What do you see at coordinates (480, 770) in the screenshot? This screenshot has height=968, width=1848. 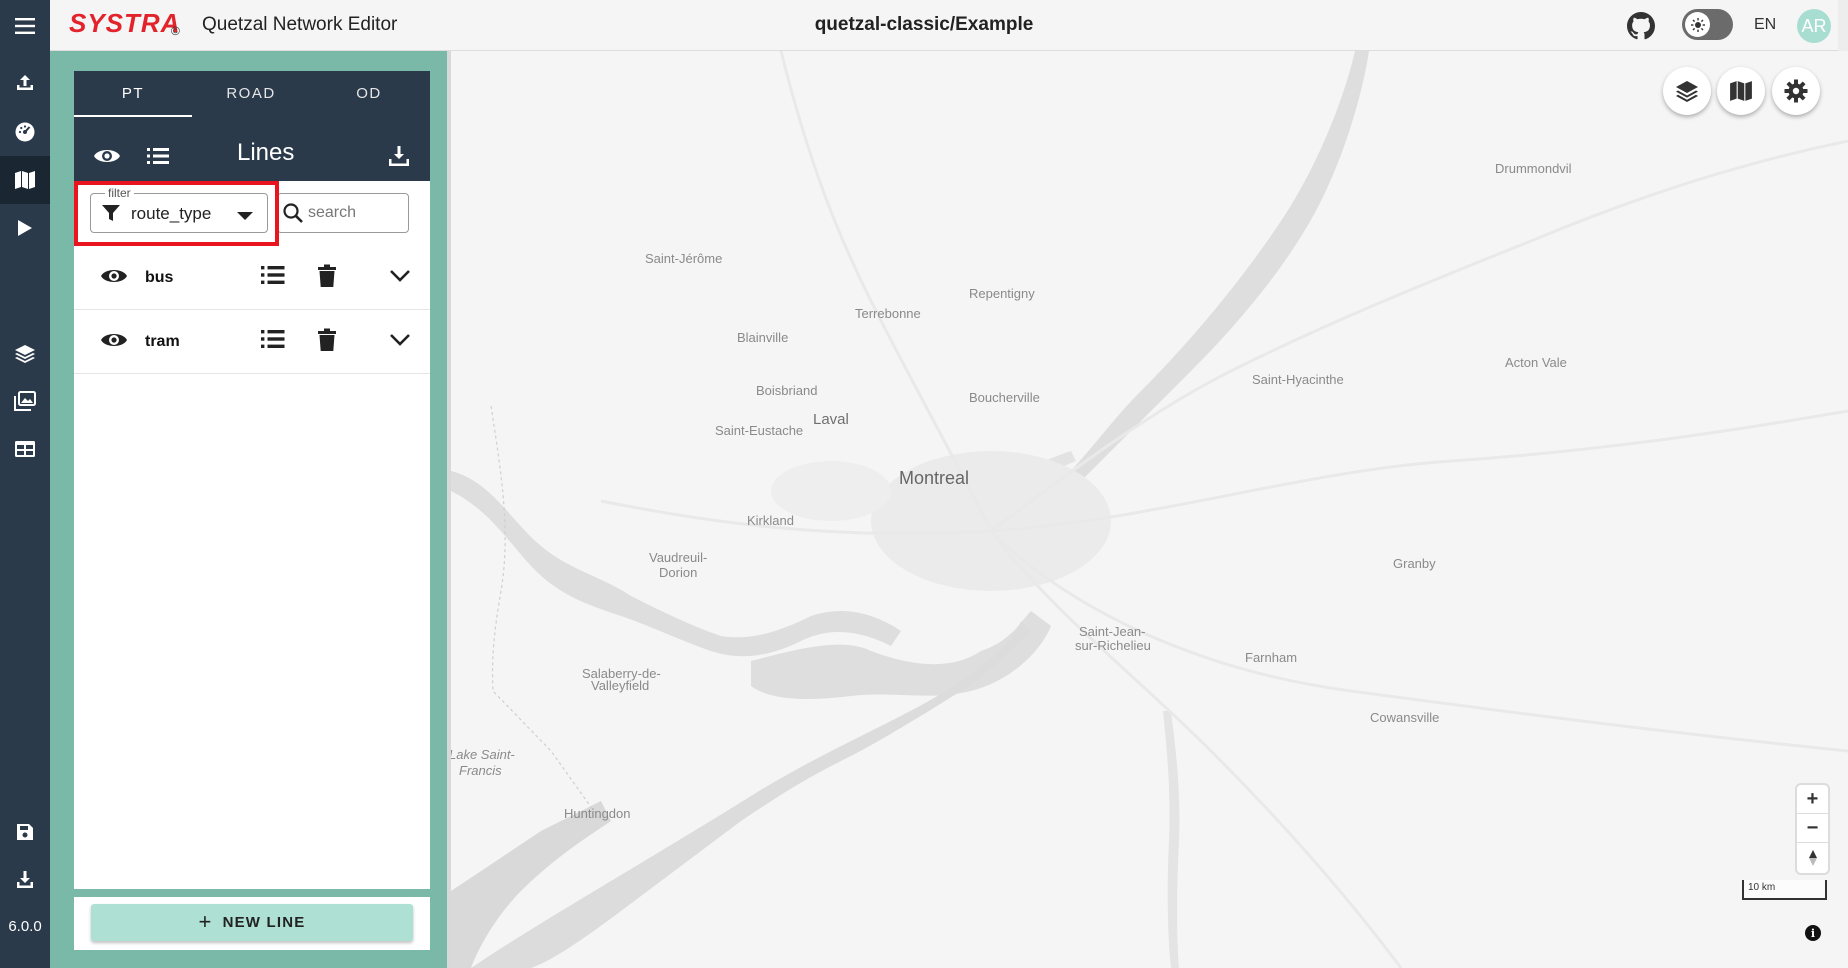 I see `map-label: Francis` at bounding box center [480, 770].